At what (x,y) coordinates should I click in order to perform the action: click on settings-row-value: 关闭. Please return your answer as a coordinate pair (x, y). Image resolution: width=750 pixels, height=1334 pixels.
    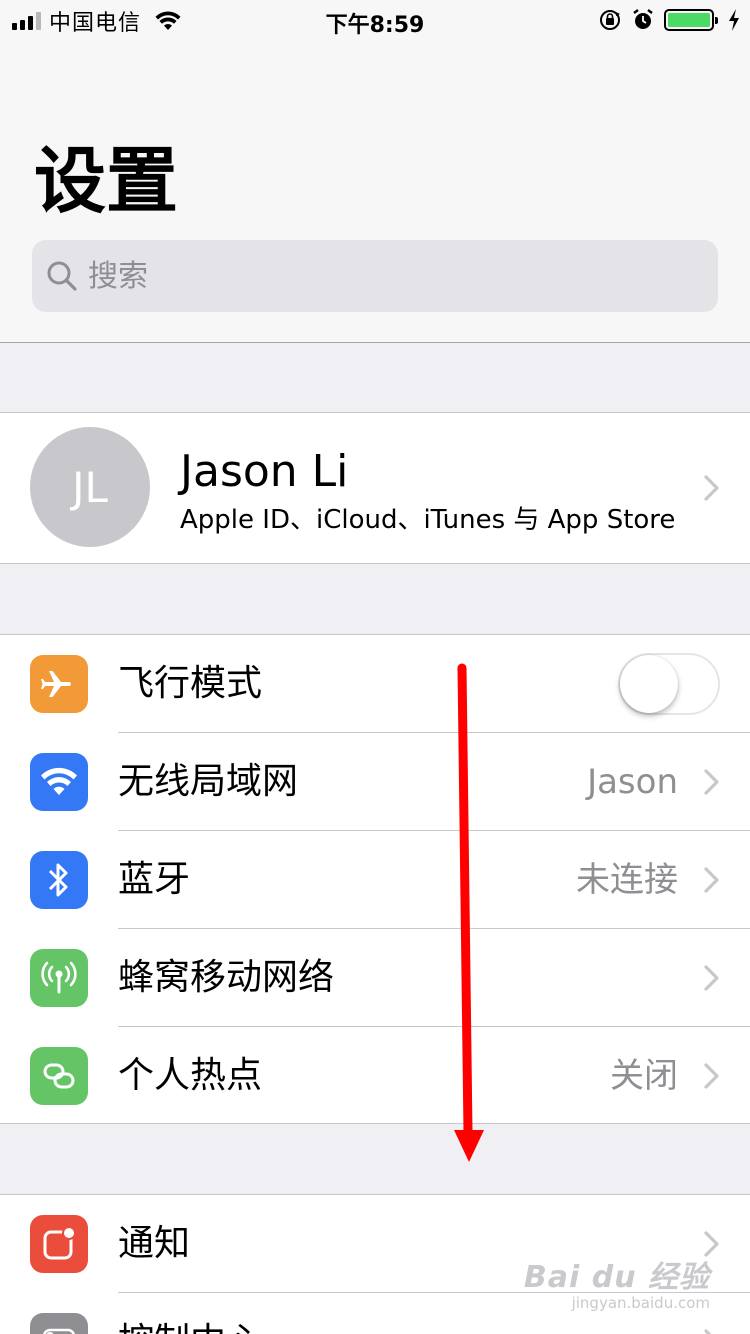
    Looking at the image, I should click on (644, 1076).